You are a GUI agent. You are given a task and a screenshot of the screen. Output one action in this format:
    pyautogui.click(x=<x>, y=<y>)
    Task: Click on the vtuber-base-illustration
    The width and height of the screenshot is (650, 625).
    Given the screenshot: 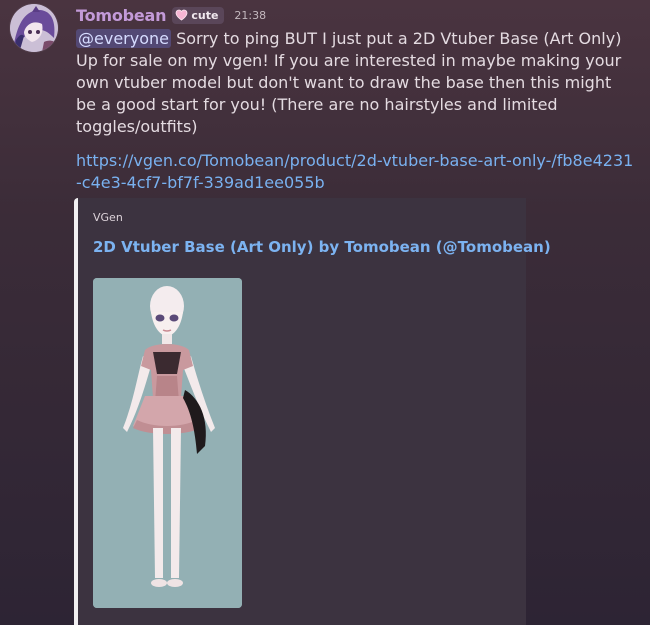 What is the action you would take?
    pyautogui.click(x=167, y=443)
    